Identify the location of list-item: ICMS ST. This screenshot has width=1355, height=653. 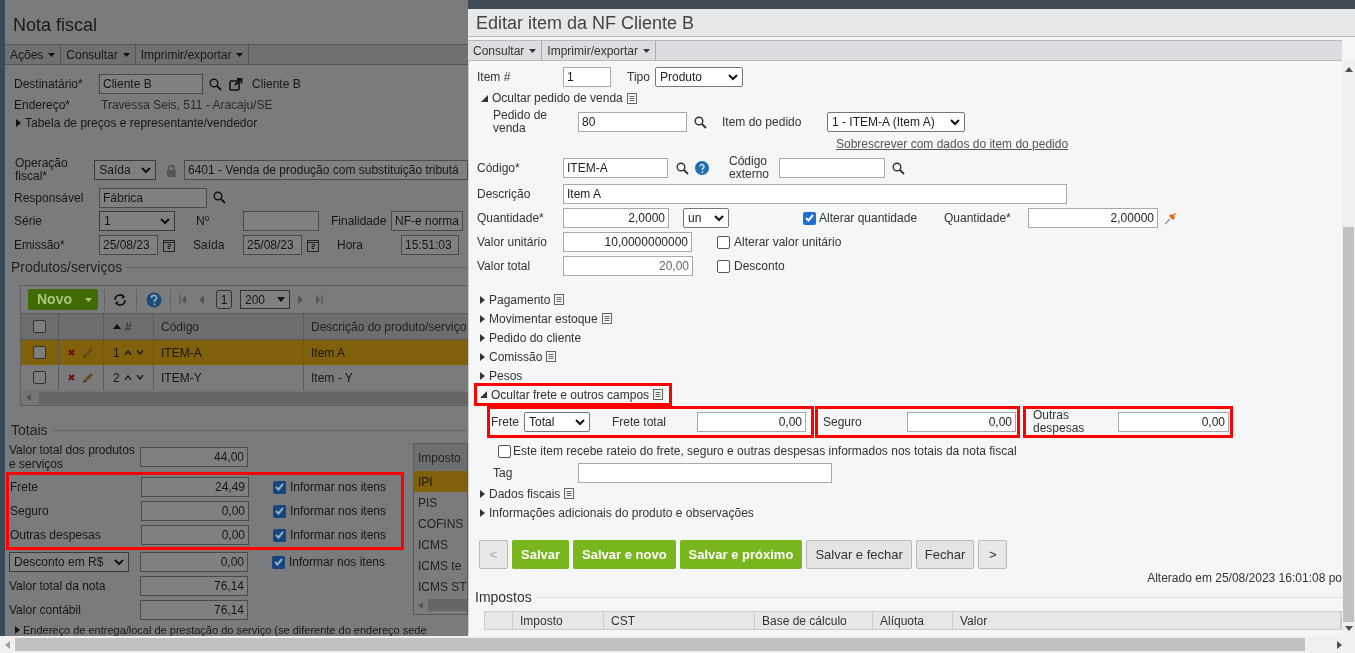
(440, 586).